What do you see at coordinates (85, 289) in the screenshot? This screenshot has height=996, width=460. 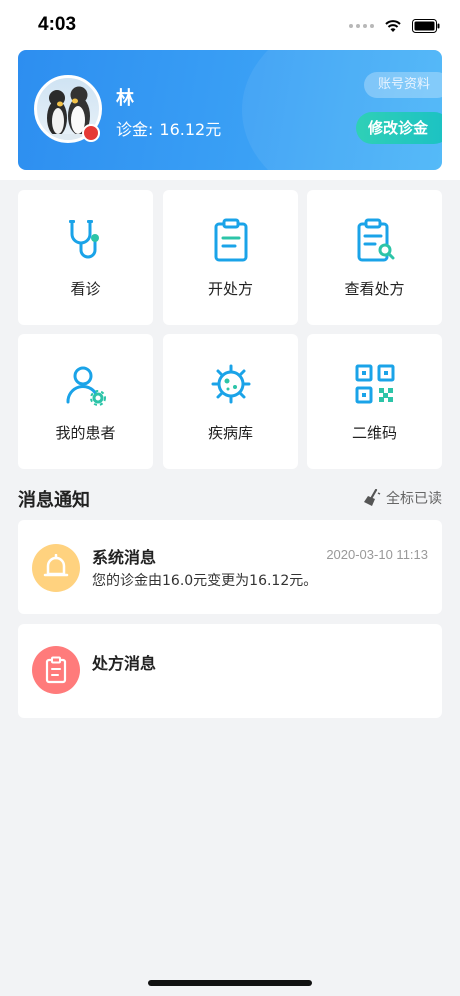 I see `menu-item-label: 看诊` at bounding box center [85, 289].